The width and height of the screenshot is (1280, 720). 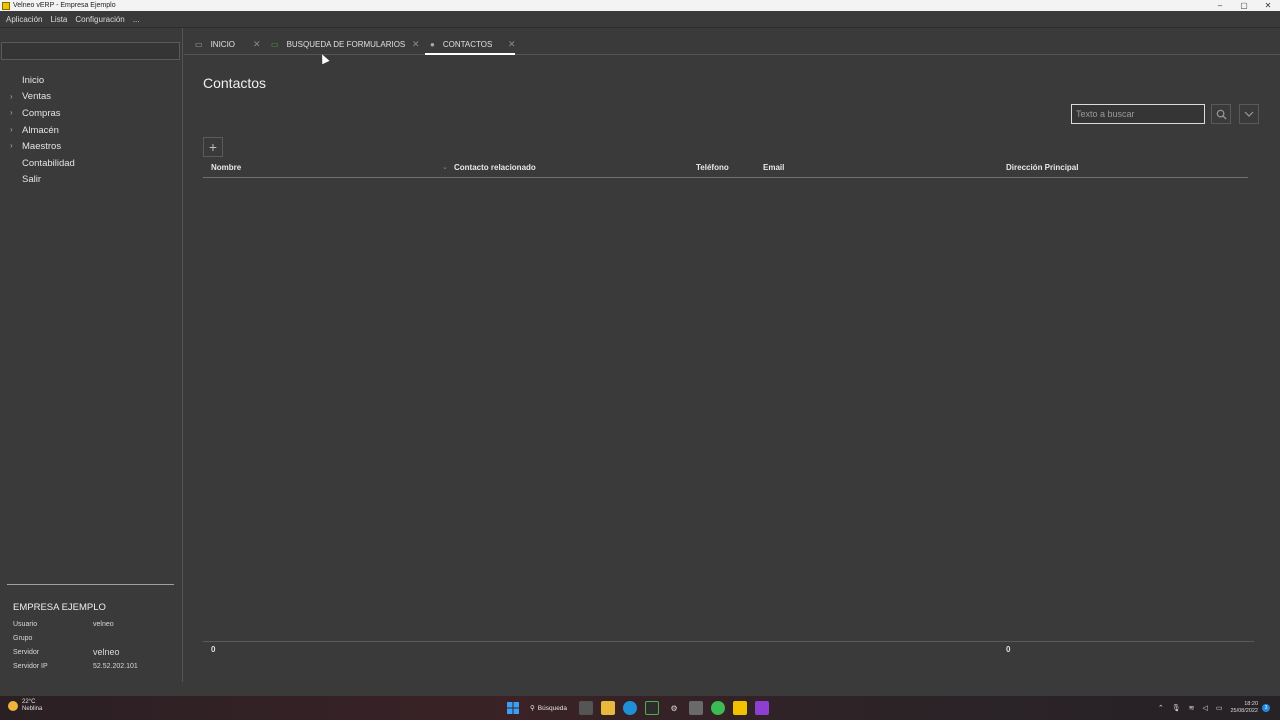 I want to click on form-icon: ▭, so click(x=275, y=44).